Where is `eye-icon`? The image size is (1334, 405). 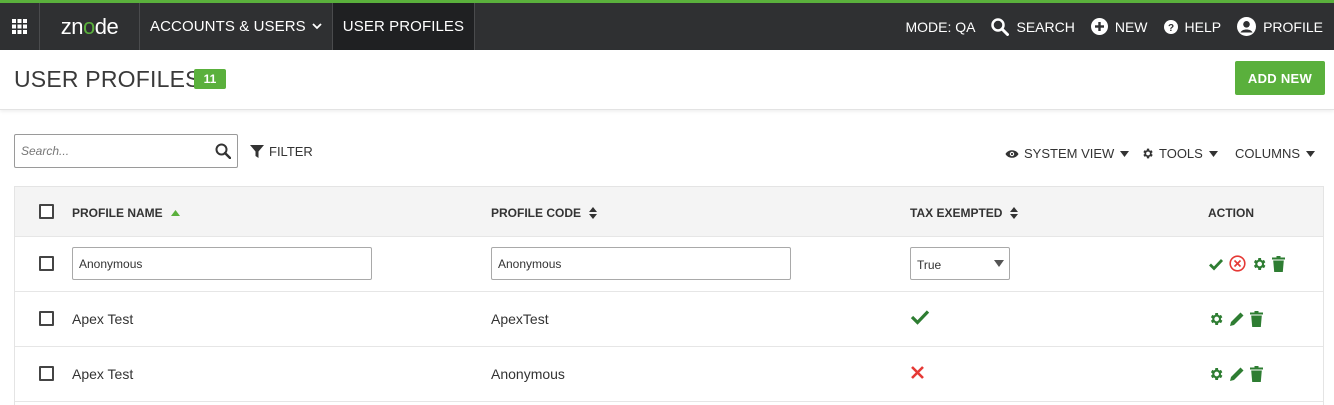 eye-icon is located at coordinates (1012, 153).